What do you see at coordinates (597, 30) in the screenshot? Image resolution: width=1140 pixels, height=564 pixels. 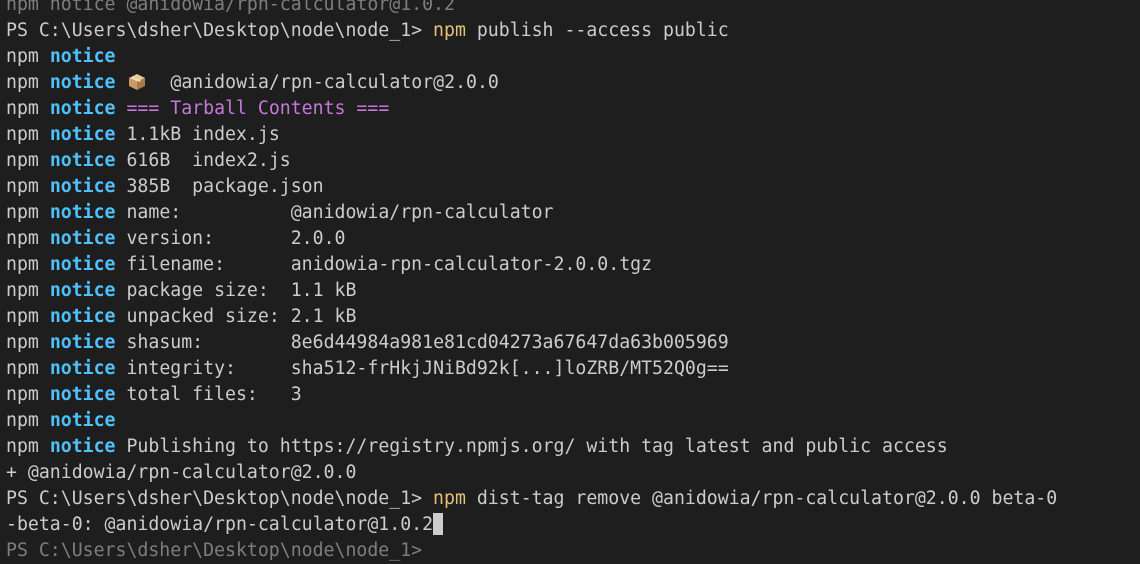 I see `command-args: publish --access public` at bounding box center [597, 30].